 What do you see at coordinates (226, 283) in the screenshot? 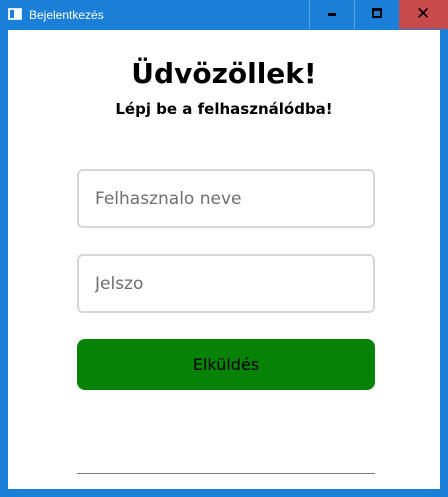
I see `password-input` at bounding box center [226, 283].